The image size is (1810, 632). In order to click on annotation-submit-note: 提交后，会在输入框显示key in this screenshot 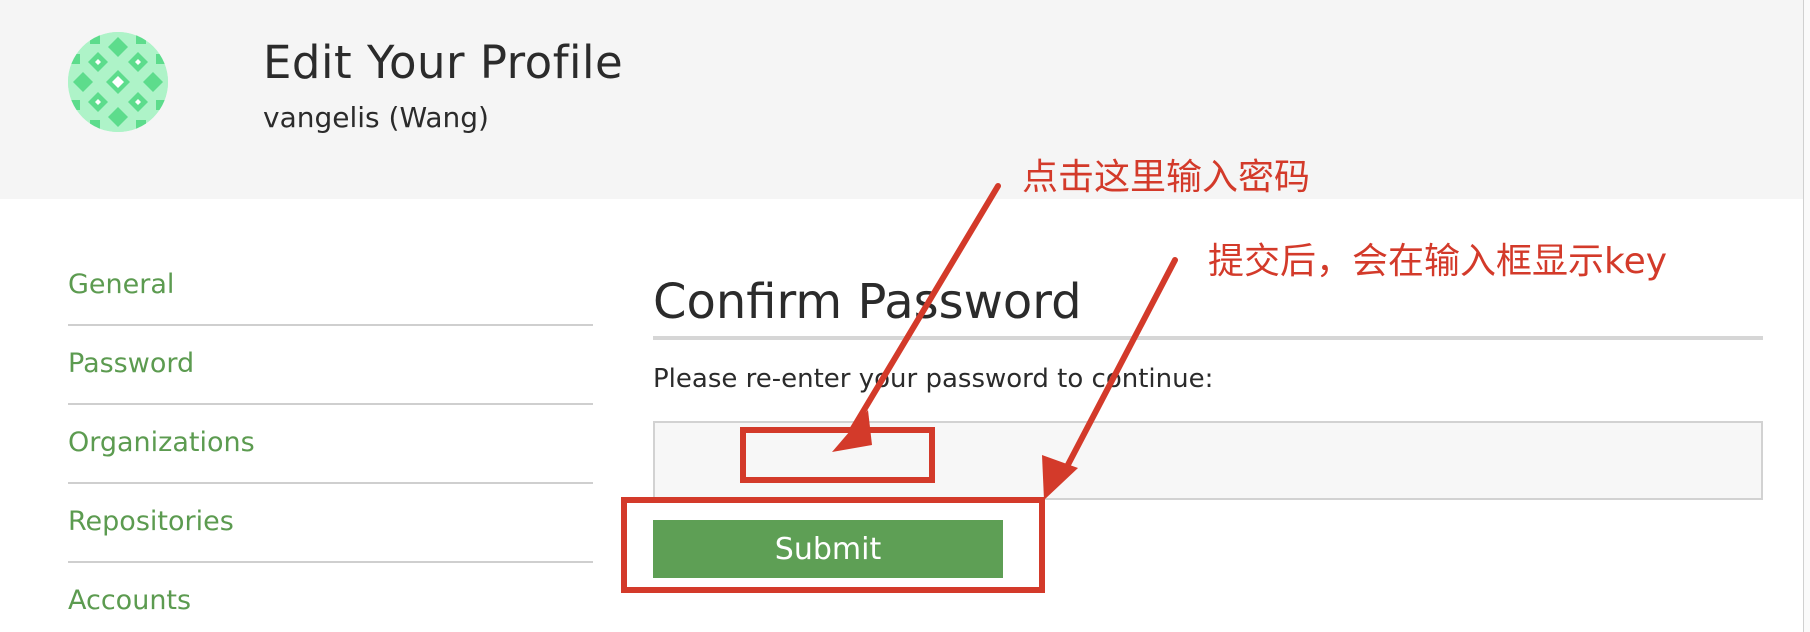, I will do `click(1438, 261)`.